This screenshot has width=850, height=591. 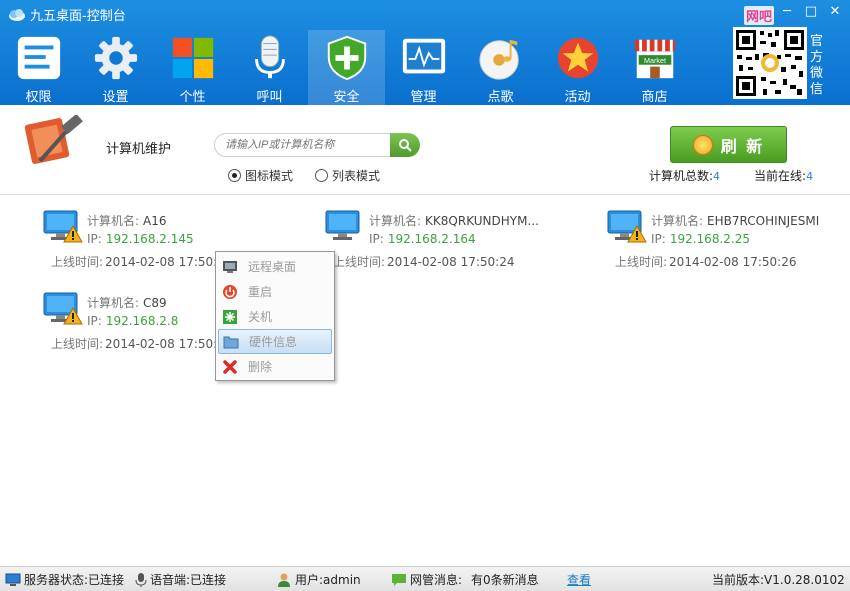 What do you see at coordinates (577, 97) in the screenshot?
I see `tool-label: 活动` at bounding box center [577, 97].